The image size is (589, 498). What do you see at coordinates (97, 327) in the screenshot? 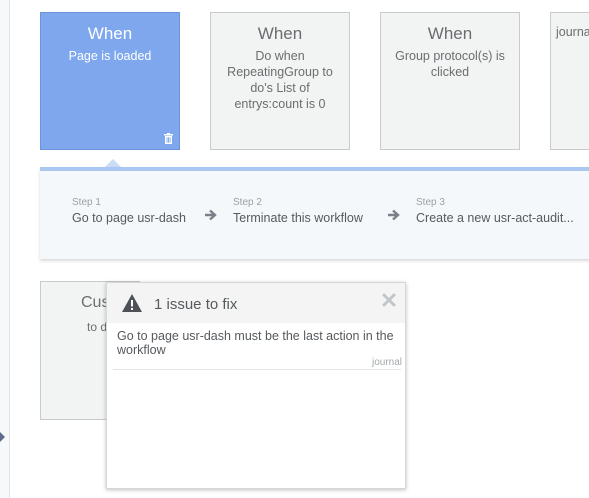
I see `event-description: to d` at bounding box center [97, 327].